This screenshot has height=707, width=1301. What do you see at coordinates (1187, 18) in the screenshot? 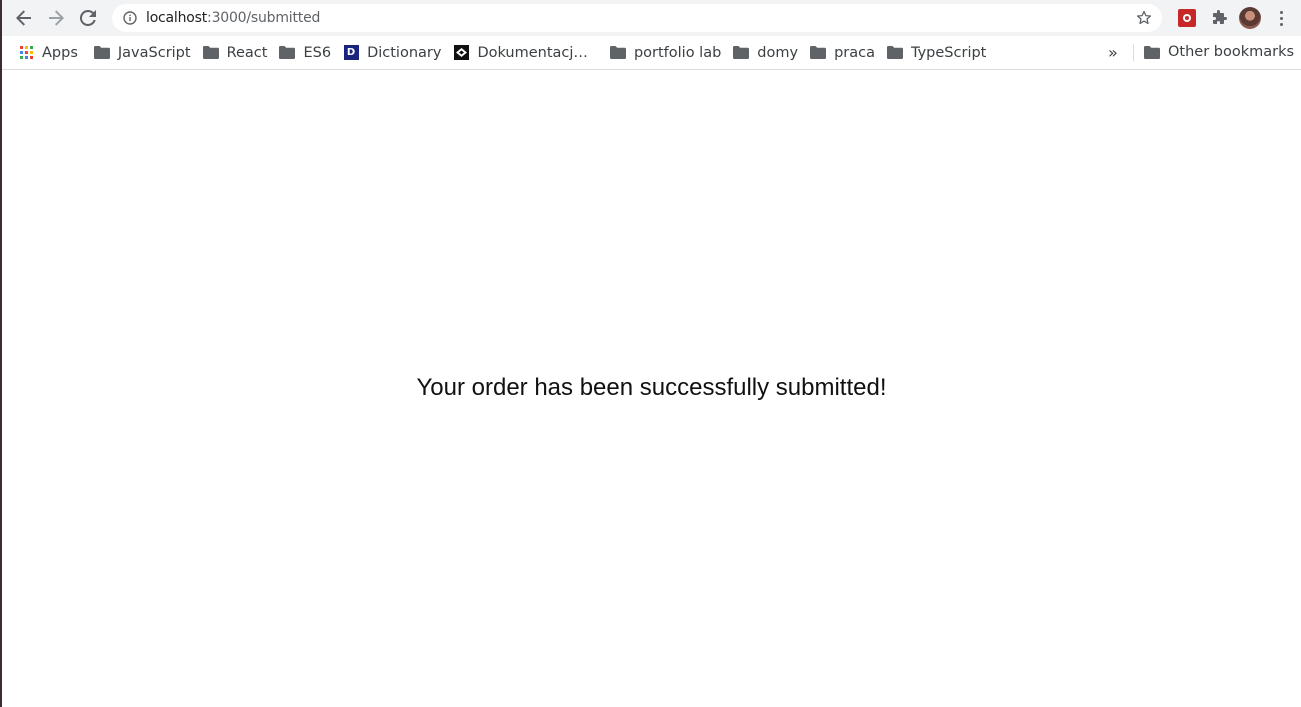
I see `extension-icon` at bounding box center [1187, 18].